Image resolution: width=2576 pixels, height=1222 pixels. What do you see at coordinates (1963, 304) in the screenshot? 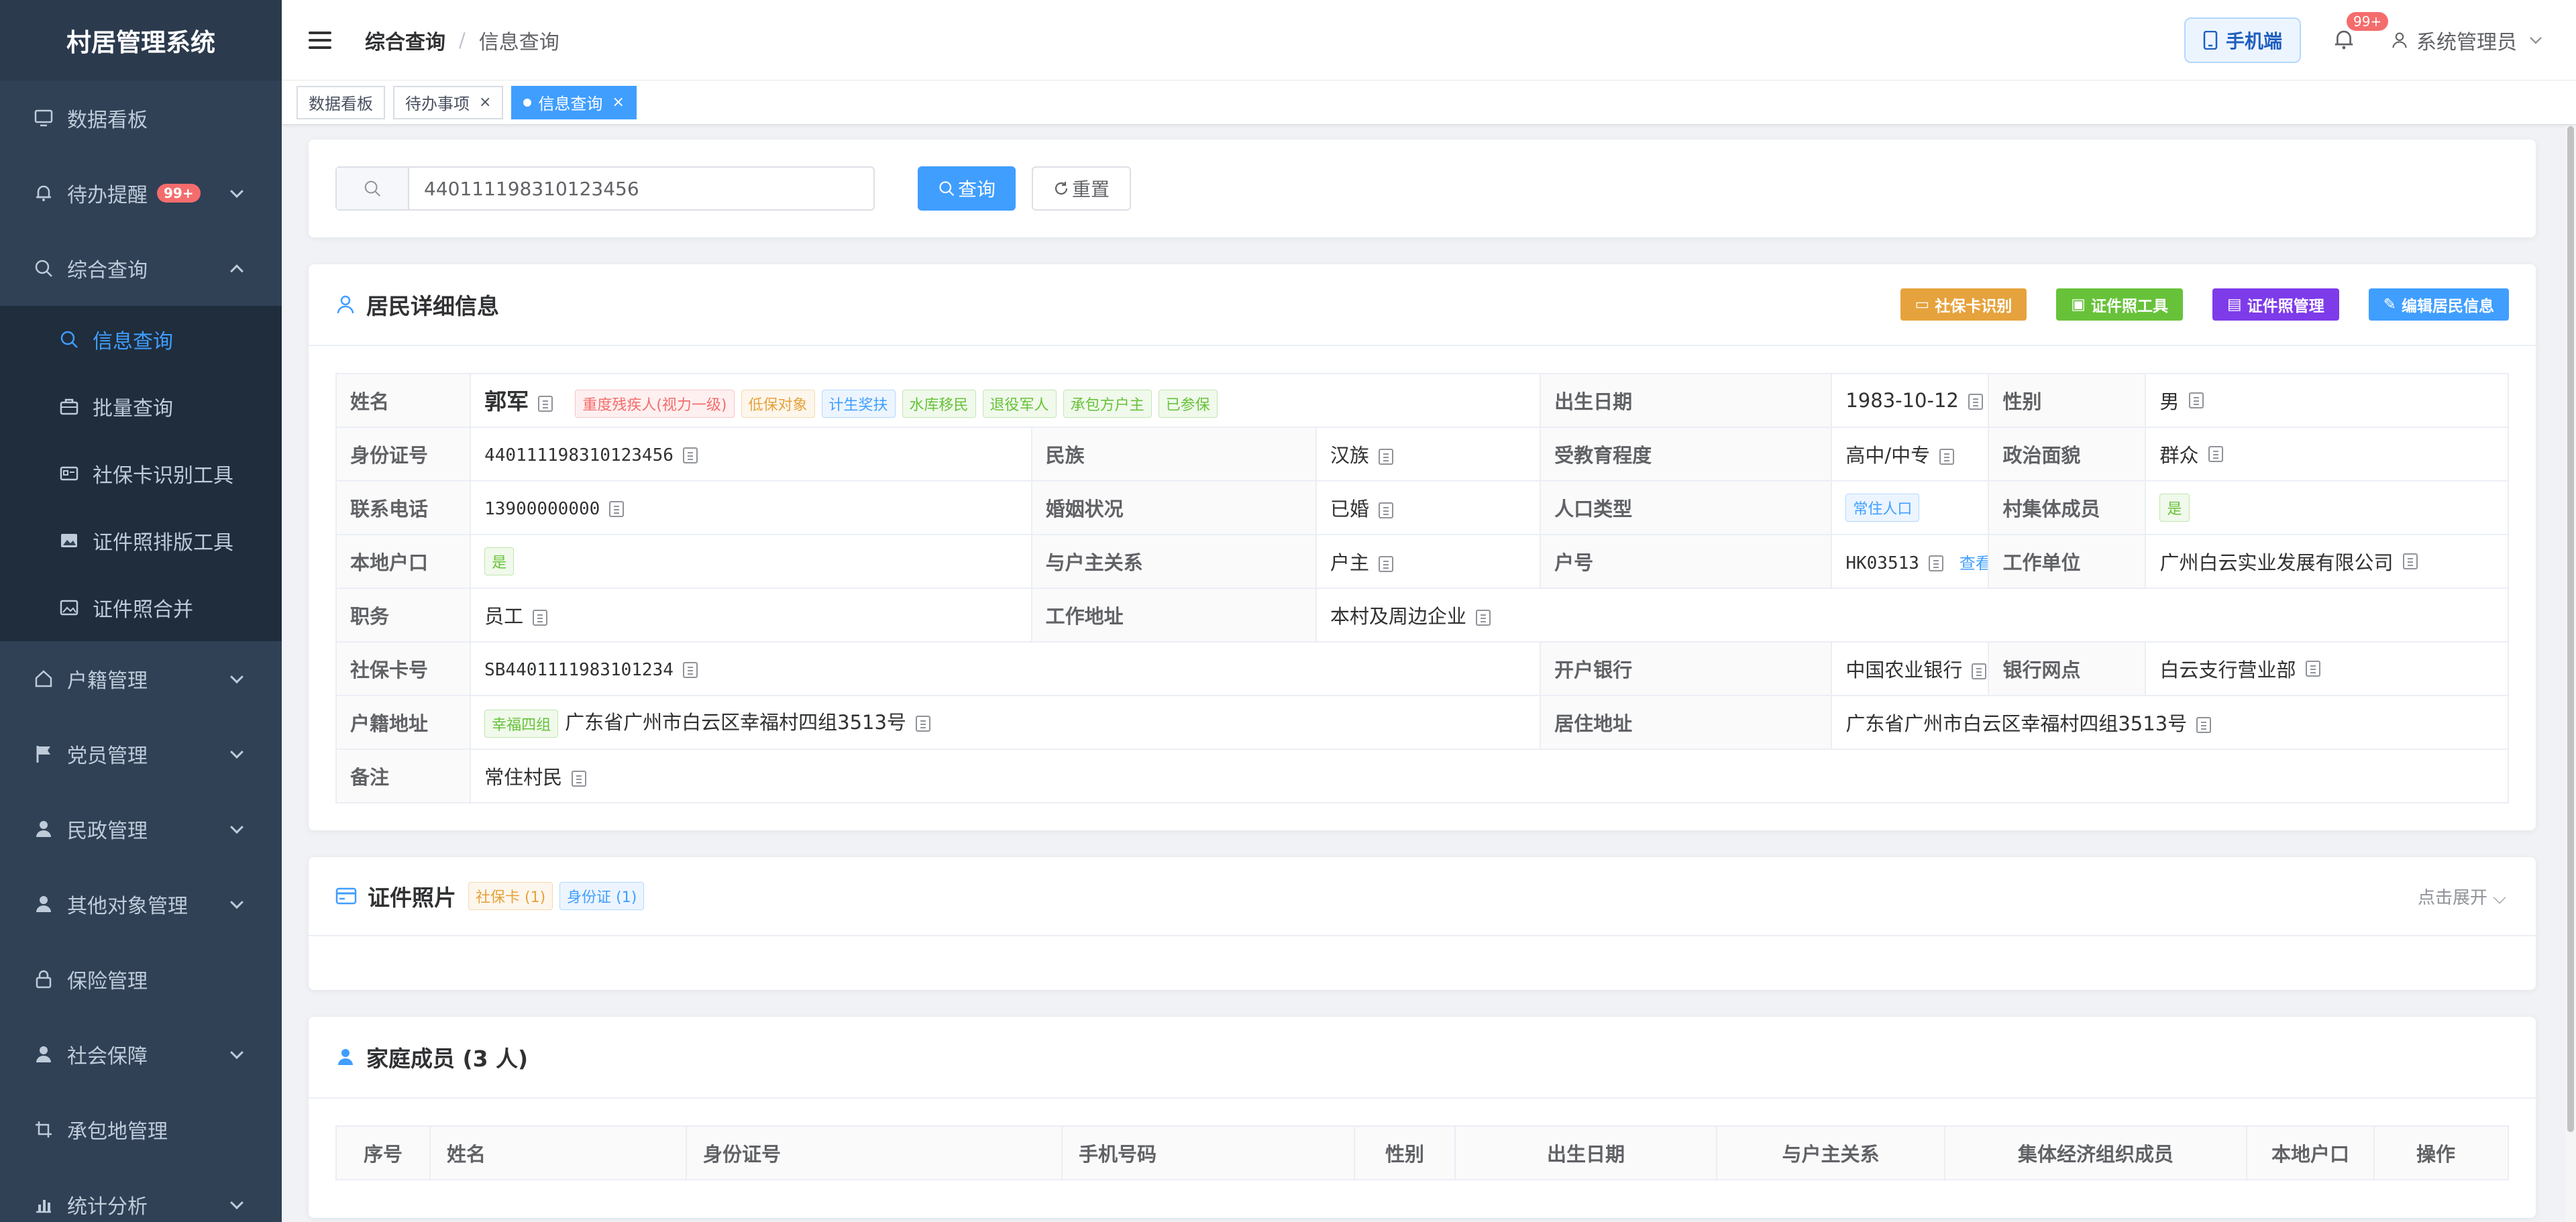
I see `sscard-recognize-button: ▭ 社保卡识别` at bounding box center [1963, 304].